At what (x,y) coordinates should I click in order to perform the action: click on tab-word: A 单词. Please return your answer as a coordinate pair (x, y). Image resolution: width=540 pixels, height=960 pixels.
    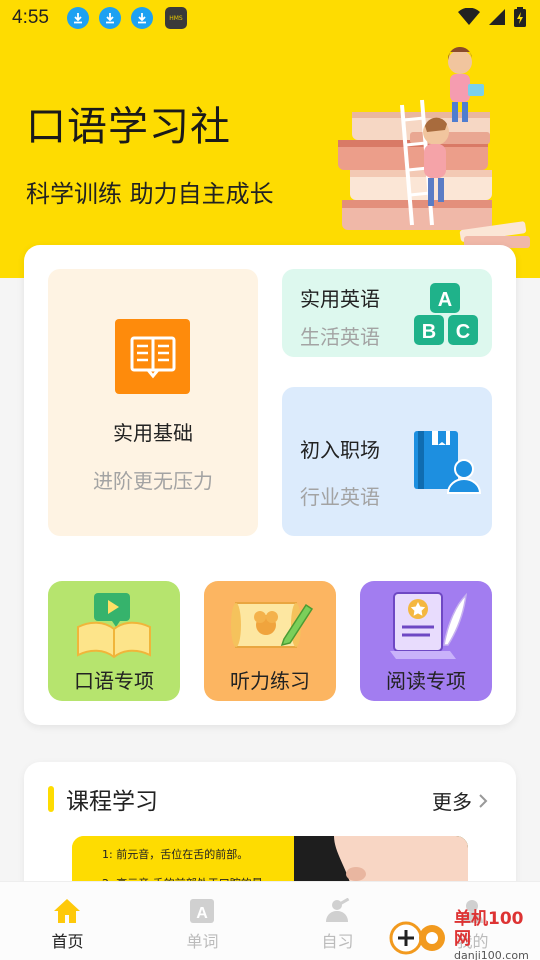
    Looking at the image, I should click on (202, 921).